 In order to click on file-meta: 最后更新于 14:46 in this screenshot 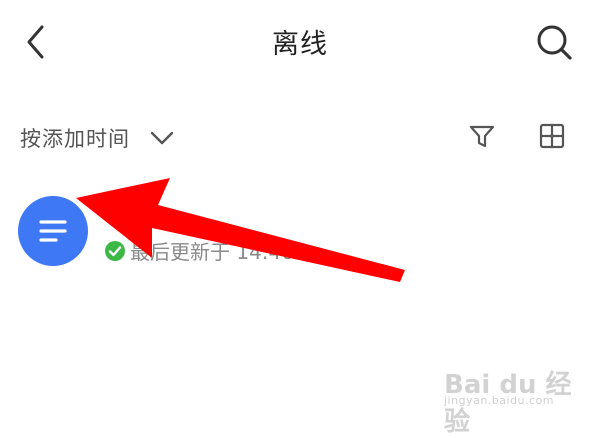, I will do `click(199, 250)`.